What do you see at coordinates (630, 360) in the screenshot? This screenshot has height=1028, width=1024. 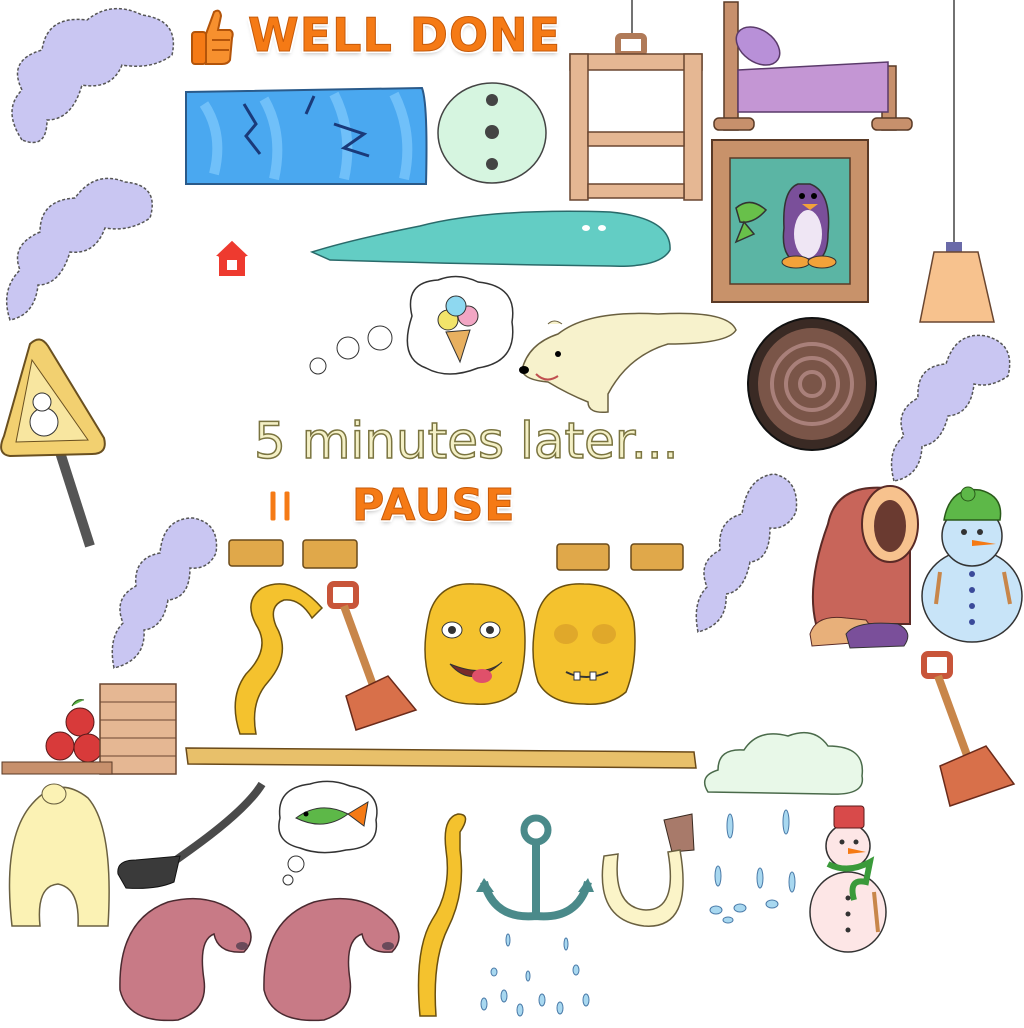 I see `polar-bear-sprite` at bounding box center [630, 360].